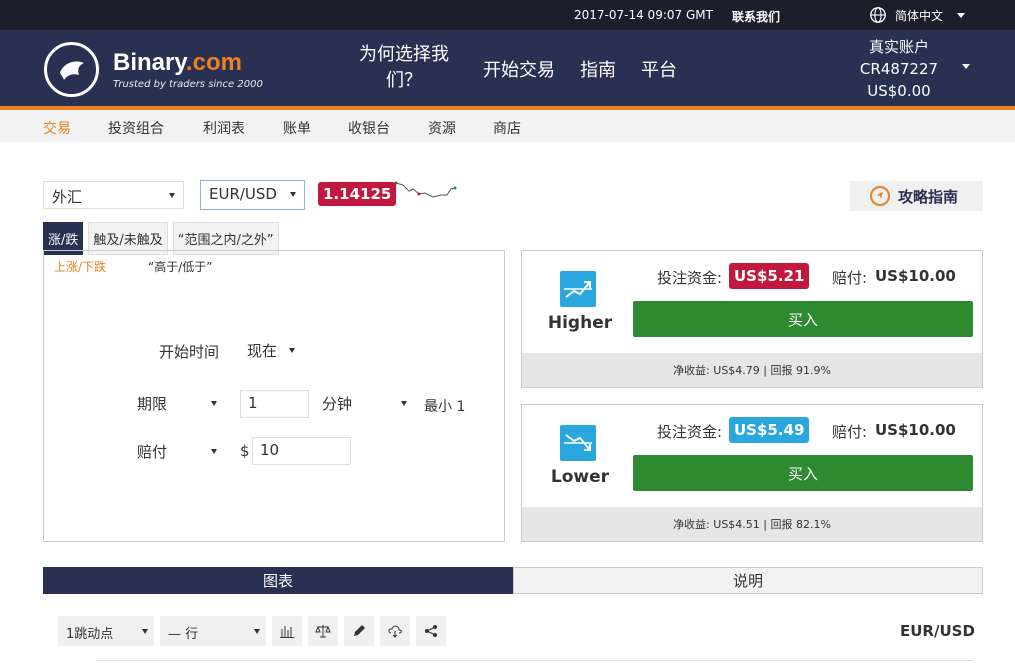 The width and height of the screenshot is (1015, 670). I want to click on chart-area-divider, so click(535, 660).